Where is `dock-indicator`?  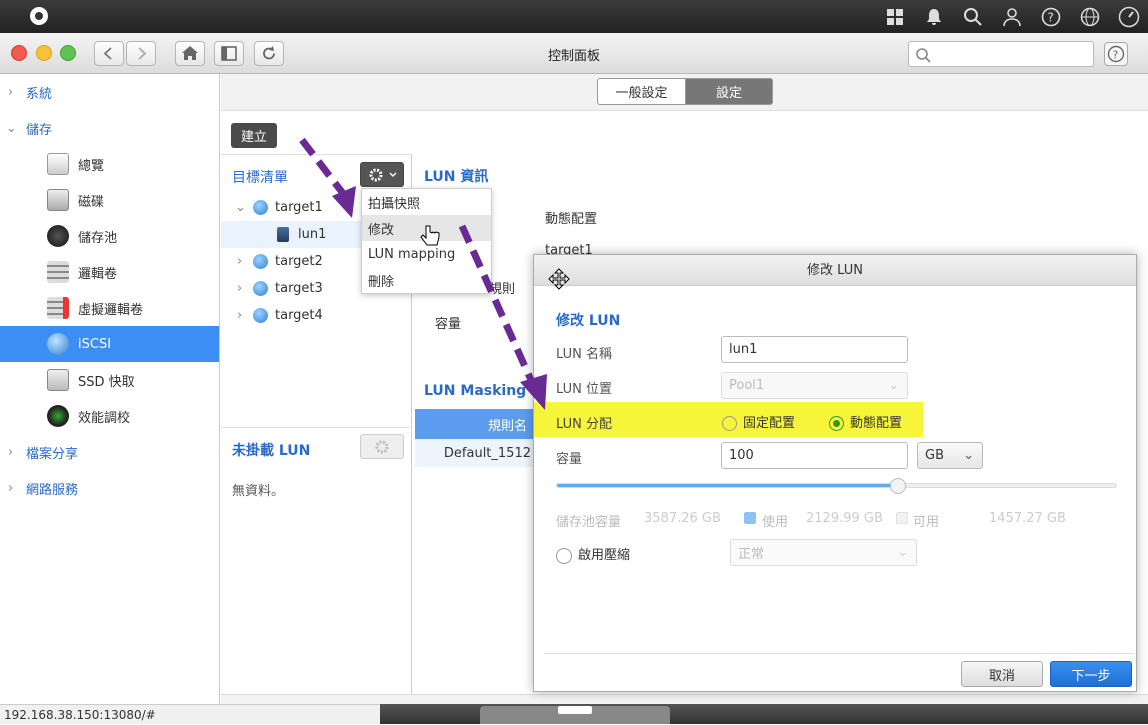 dock-indicator is located at coordinates (575, 710).